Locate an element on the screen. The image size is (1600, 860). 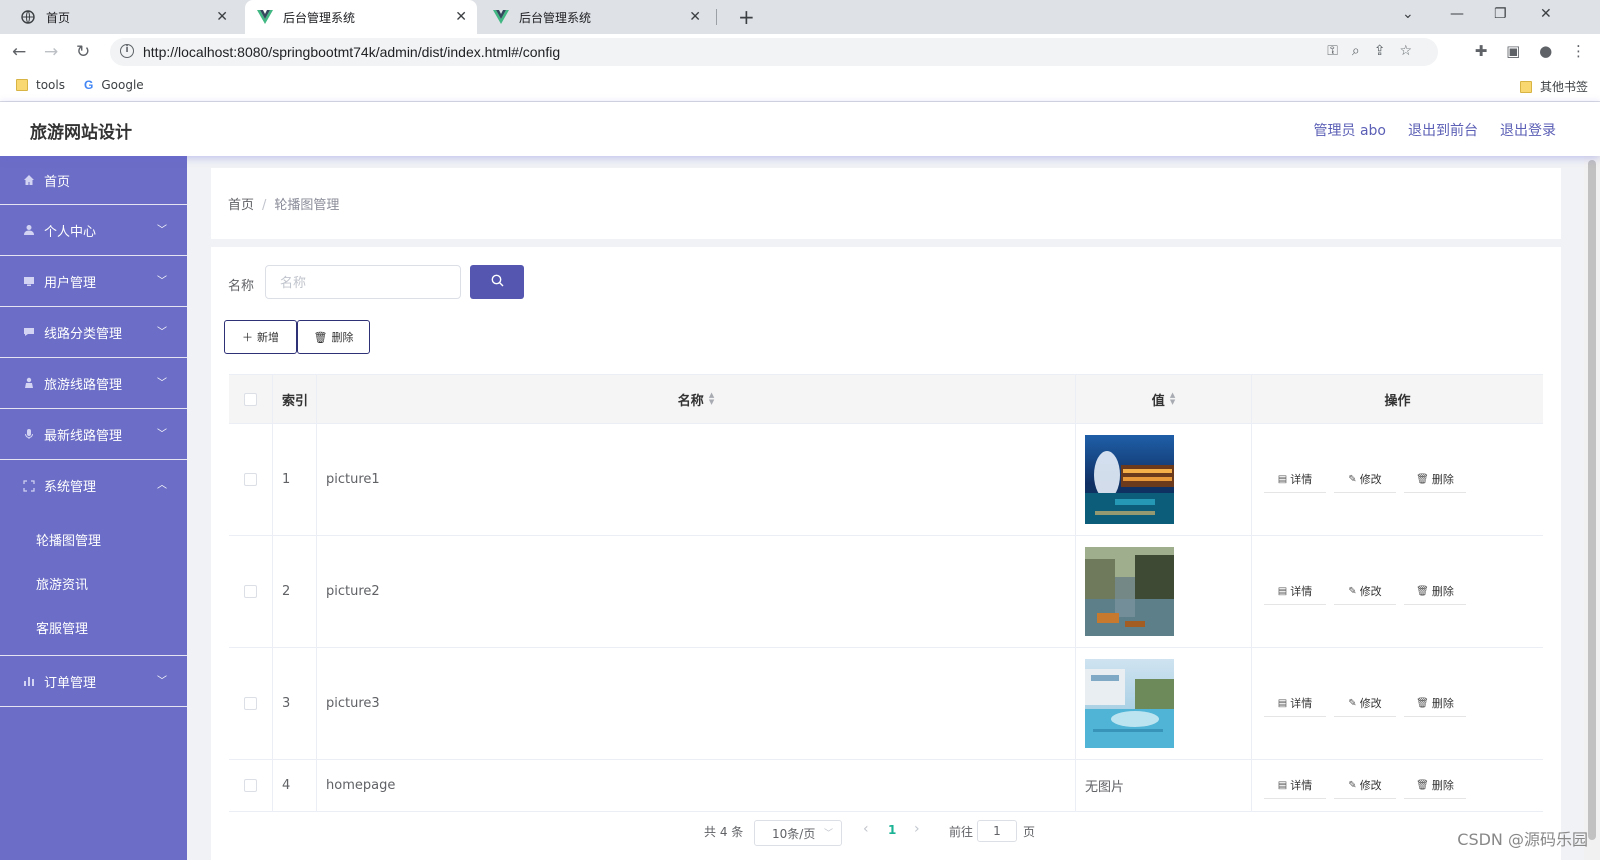
select-all-checkbox is located at coordinates (250, 399).